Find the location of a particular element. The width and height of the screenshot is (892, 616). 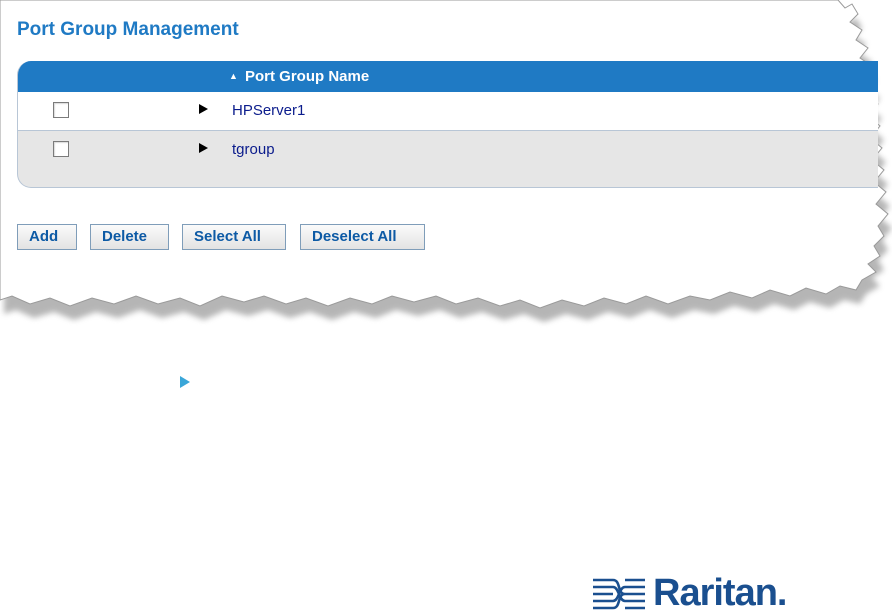

page-title: Port Group Management is located at coordinates (128, 29).